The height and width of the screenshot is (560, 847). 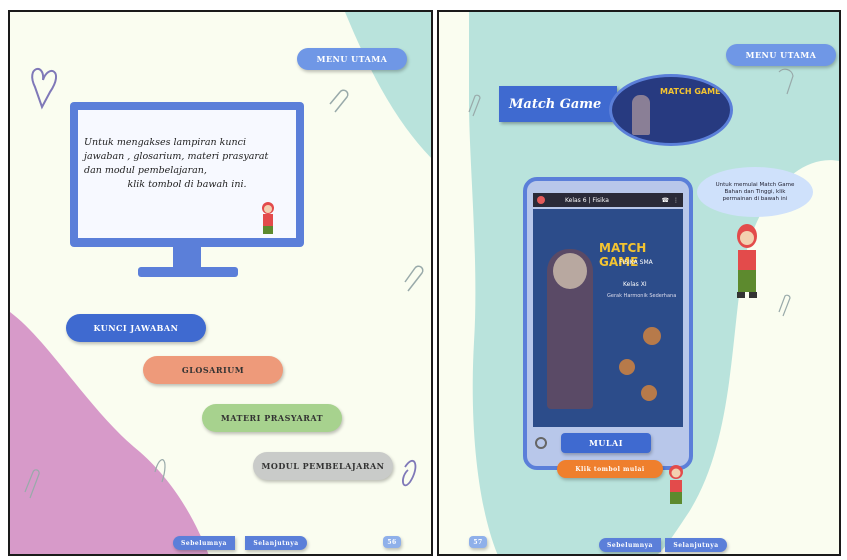 What do you see at coordinates (44, 89) in the screenshot?
I see `heart-doodle-icon` at bounding box center [44, 89].